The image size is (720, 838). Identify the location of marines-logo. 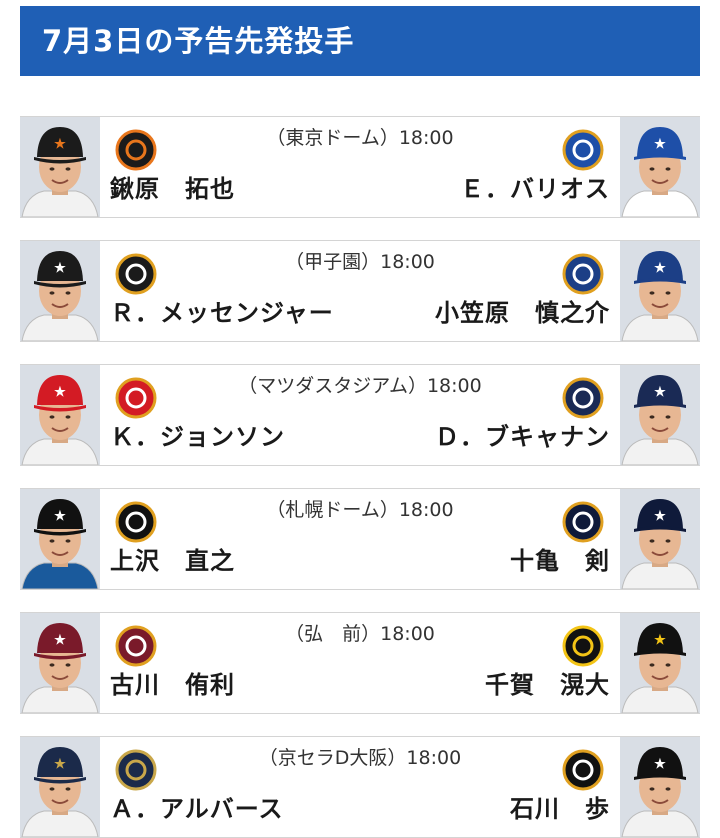
(583, 770).